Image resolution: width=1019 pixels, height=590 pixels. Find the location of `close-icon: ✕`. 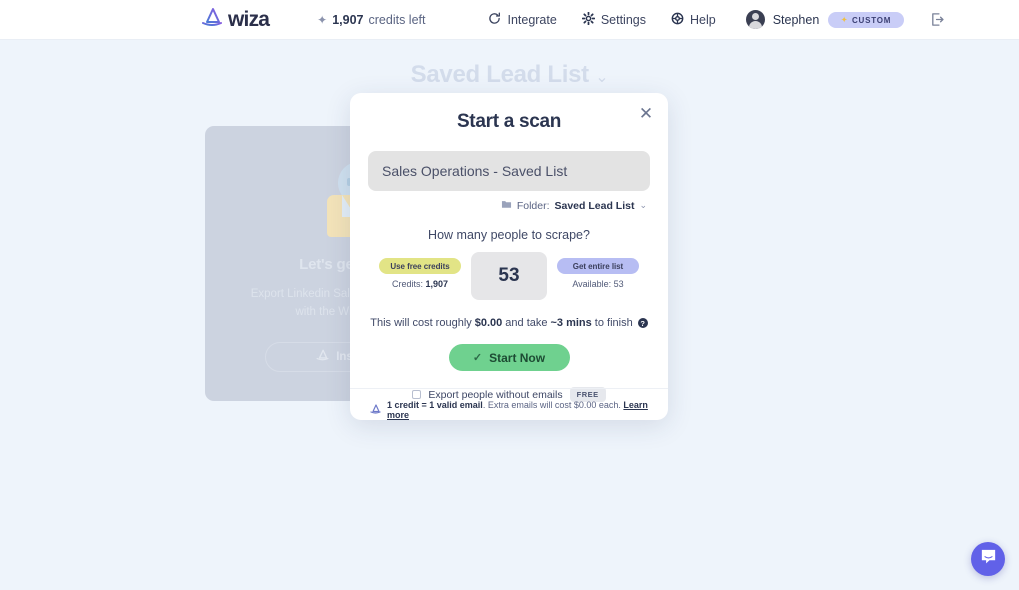

close-icon: ✕ is located at coordinates (646, 113).